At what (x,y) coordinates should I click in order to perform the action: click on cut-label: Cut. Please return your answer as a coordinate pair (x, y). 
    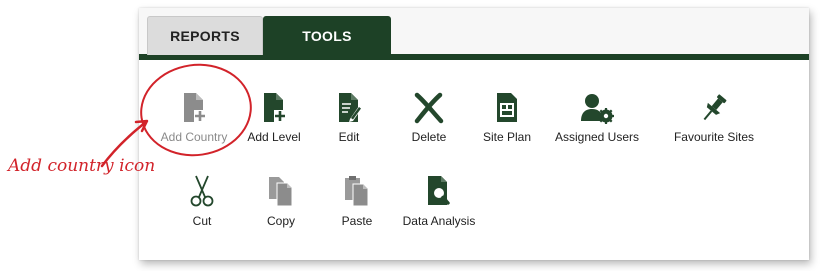
    Looking at the image, I should click on (202, 221).